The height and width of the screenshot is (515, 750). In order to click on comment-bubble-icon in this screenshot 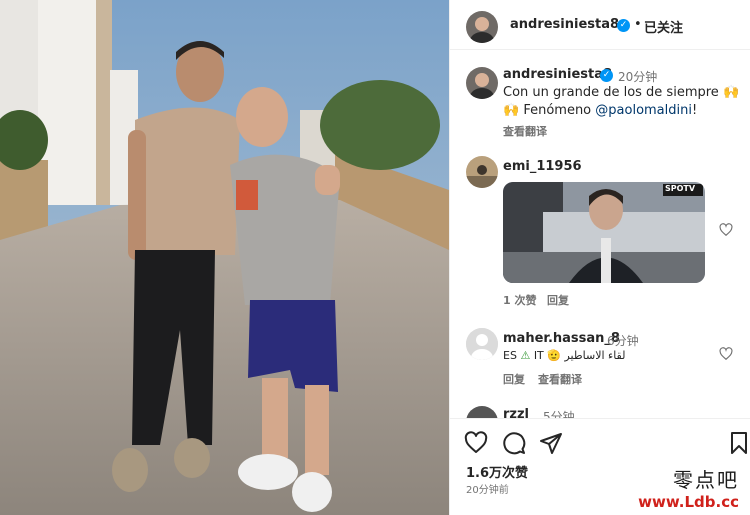, I will do `click(514, 443)`.